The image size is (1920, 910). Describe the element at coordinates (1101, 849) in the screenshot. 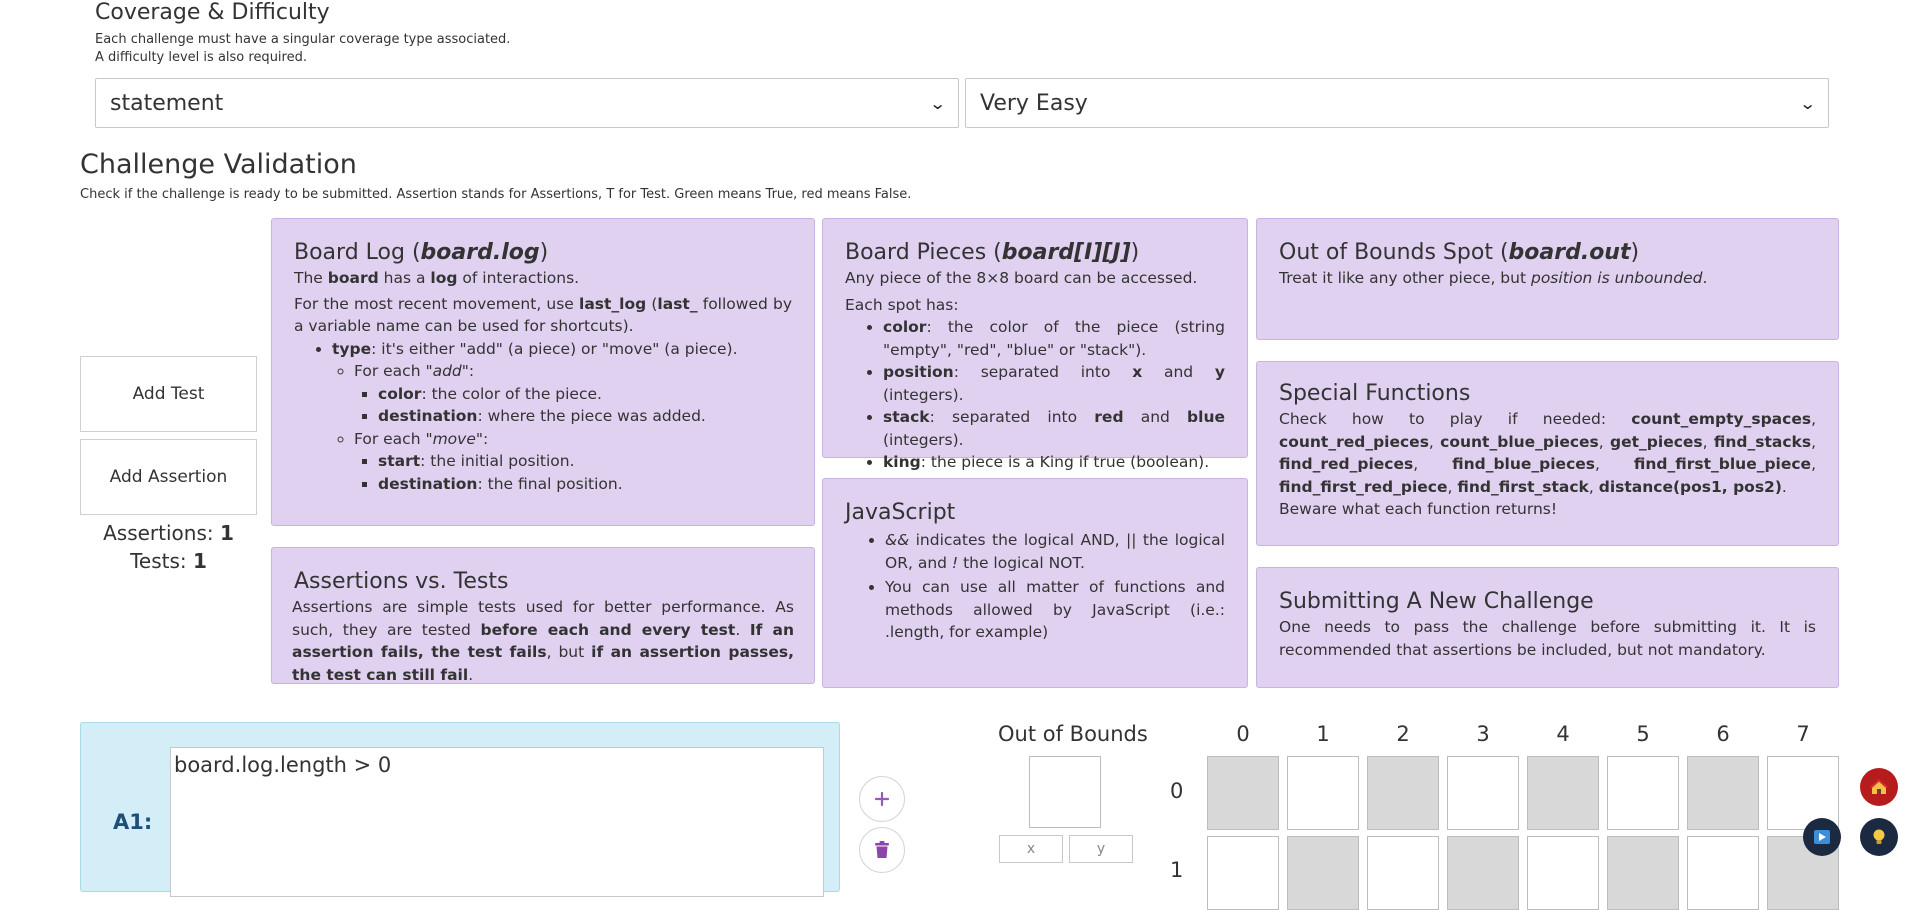

I see `oob-y-input: y` at that location.